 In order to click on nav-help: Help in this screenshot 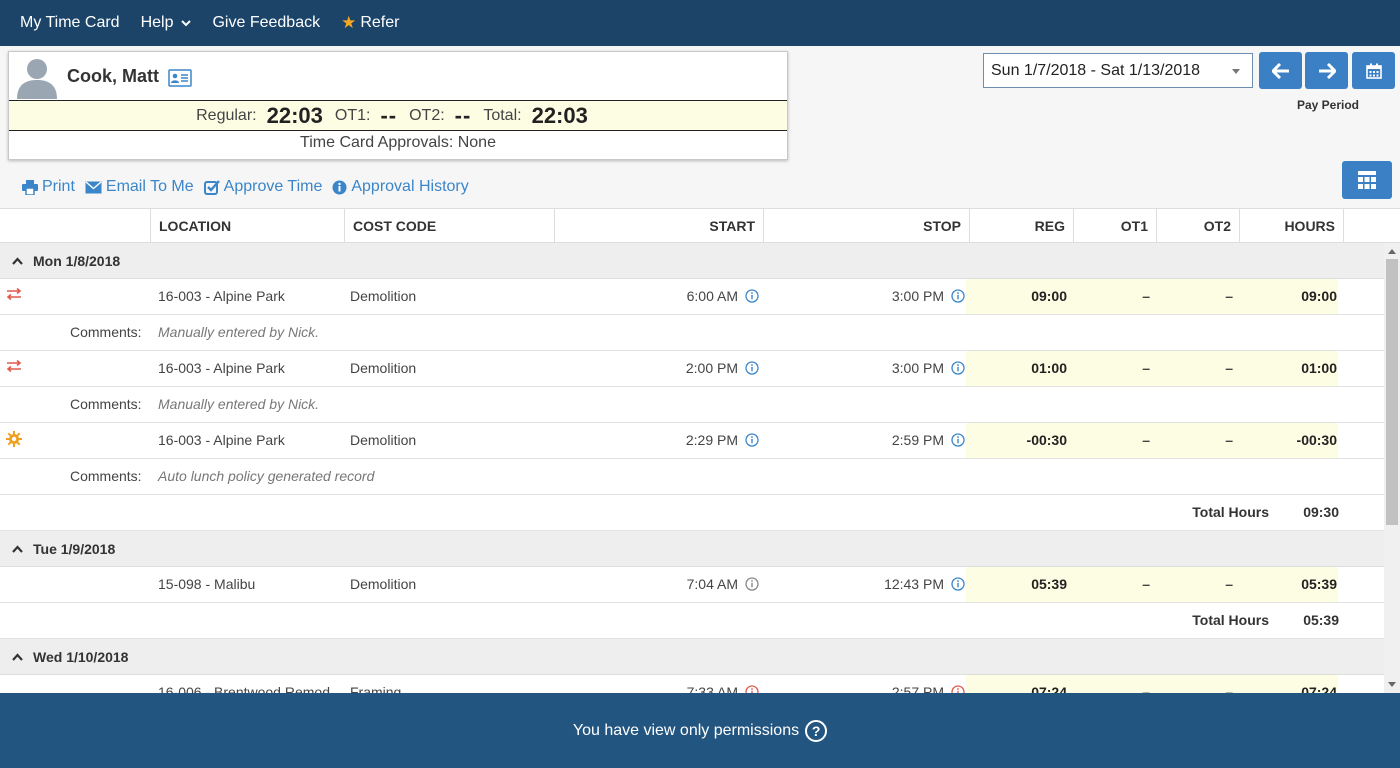, I will do `click(166, 23)`.